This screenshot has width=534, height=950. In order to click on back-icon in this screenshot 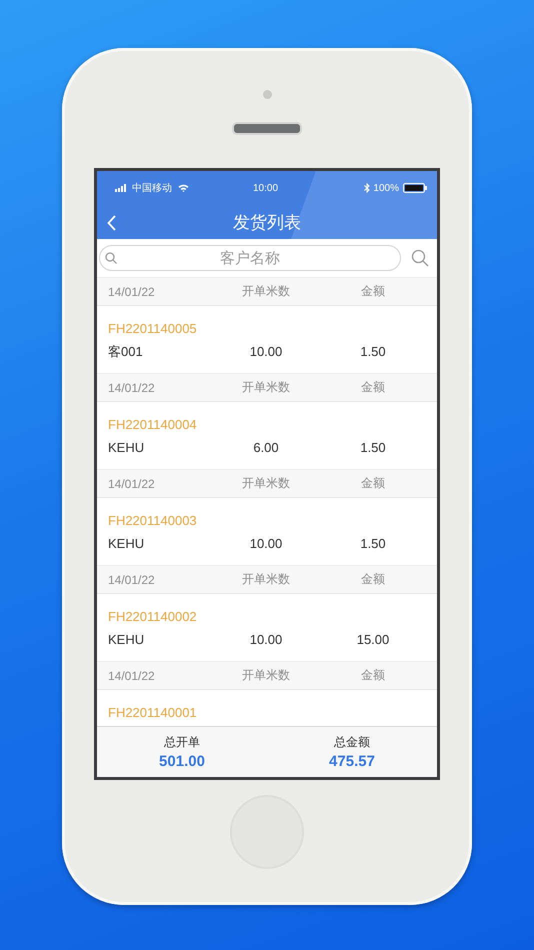, I will do `click(112, 223)`.